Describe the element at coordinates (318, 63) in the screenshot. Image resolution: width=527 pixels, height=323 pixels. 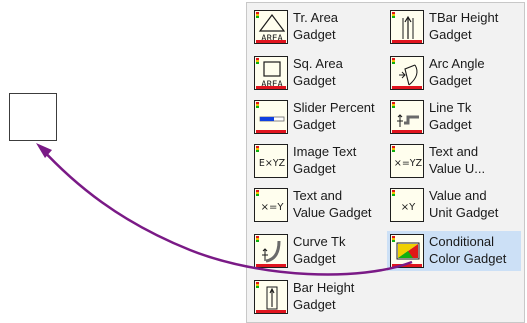
I see `menu-item-label: Sq. Area` at that location.